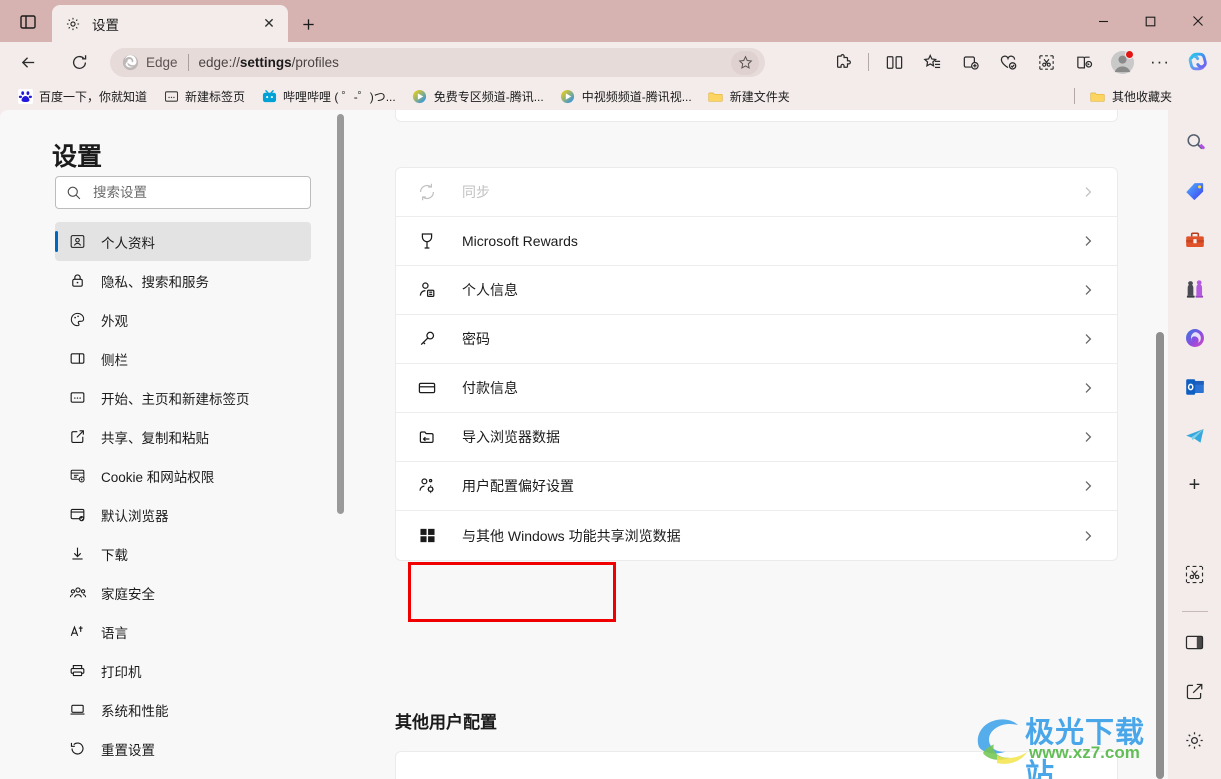 The height and width of the screenshot is (779, 1221). I want to click on address-bar: Edge edge://settings/profiles, so click(437, 62).